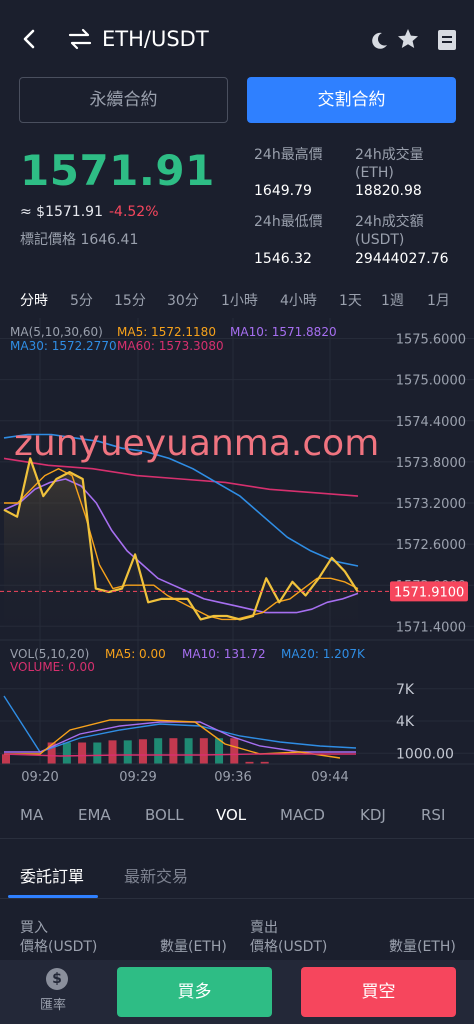 Image resolution: width=474 pixels, height=1024 pixels. I want to click on document-icon, so click(447, 40).